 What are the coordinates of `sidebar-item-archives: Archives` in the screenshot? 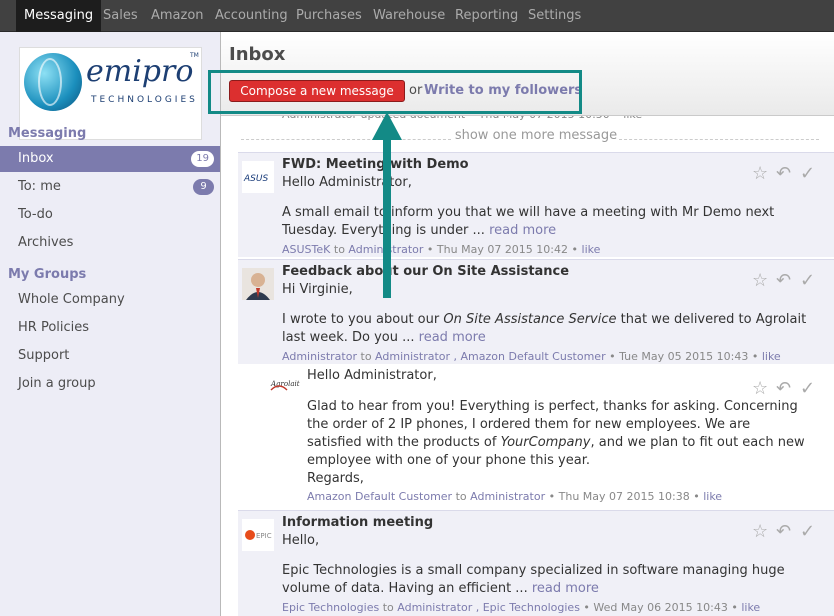 It's located at (110, 243).